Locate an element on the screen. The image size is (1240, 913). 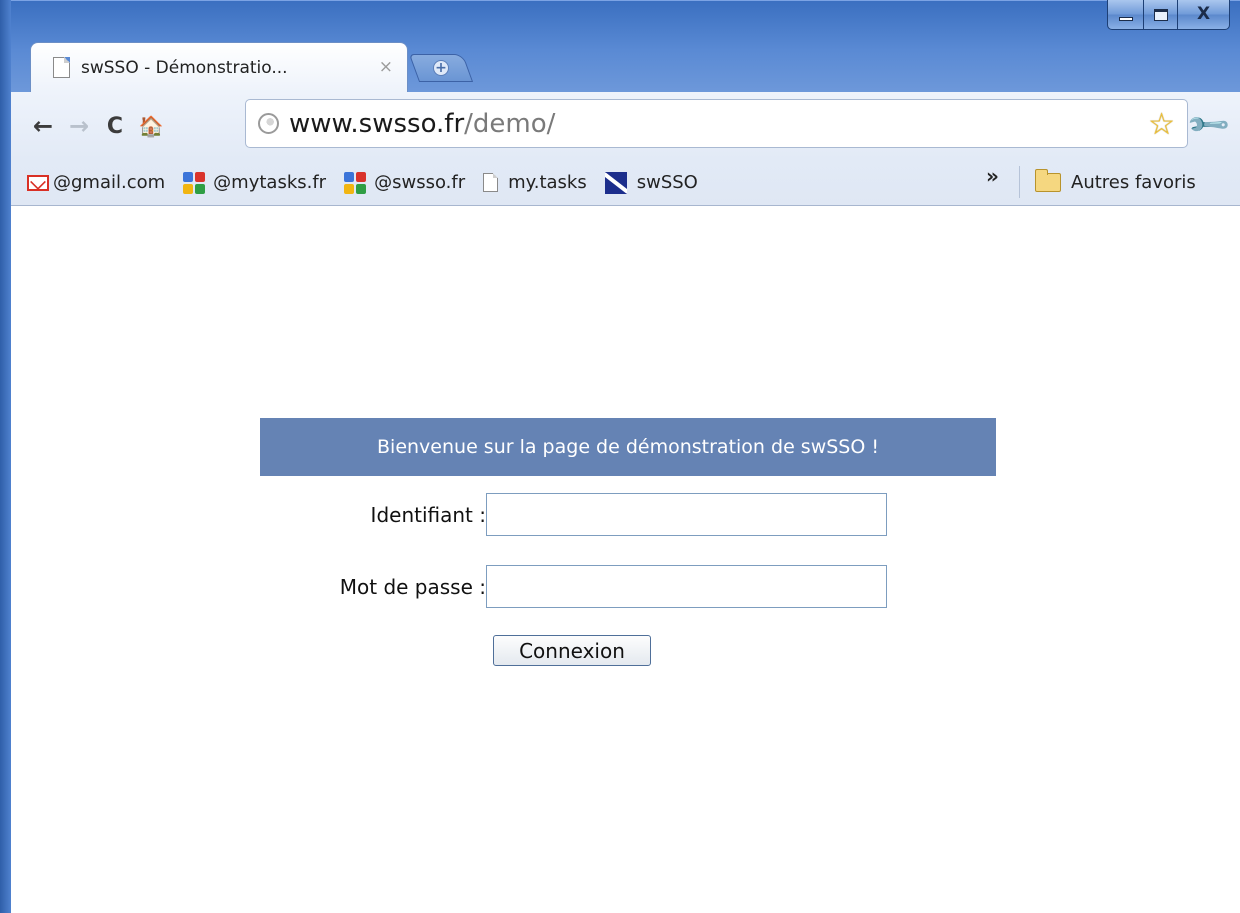
navigation-toolbar: ← → C 🏠 www.swsso.fr/demo/ ☆ 🔧 is located at coordinates (625, 126).